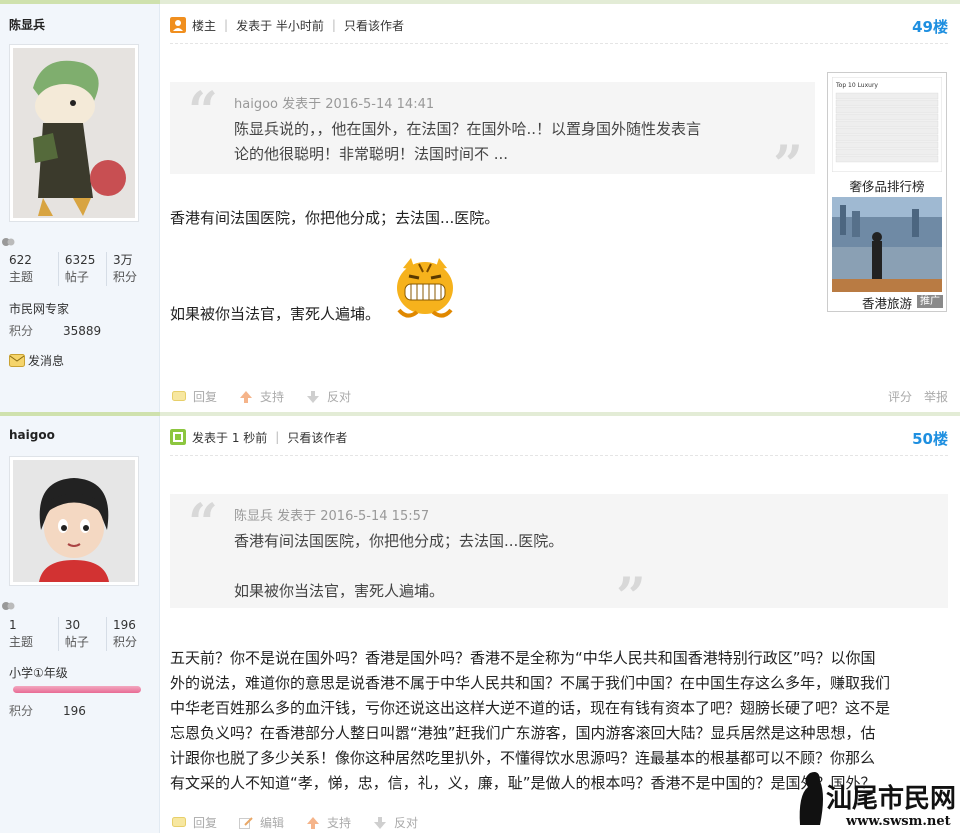  What do you see at coordinates (39, 308) in the screenshot?
I see `user-rank: 市民网专家` at bounding box center [39, 308].